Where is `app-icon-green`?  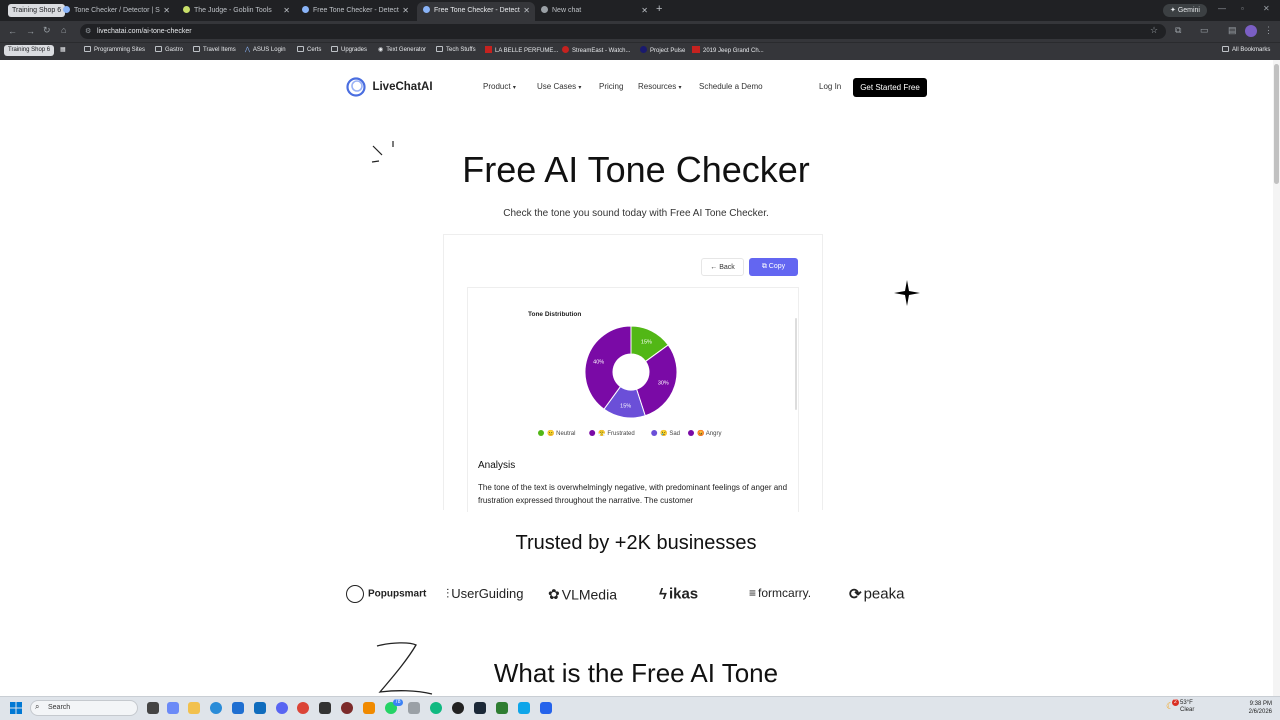
app-icon-green is located at coordinates (502, 708).